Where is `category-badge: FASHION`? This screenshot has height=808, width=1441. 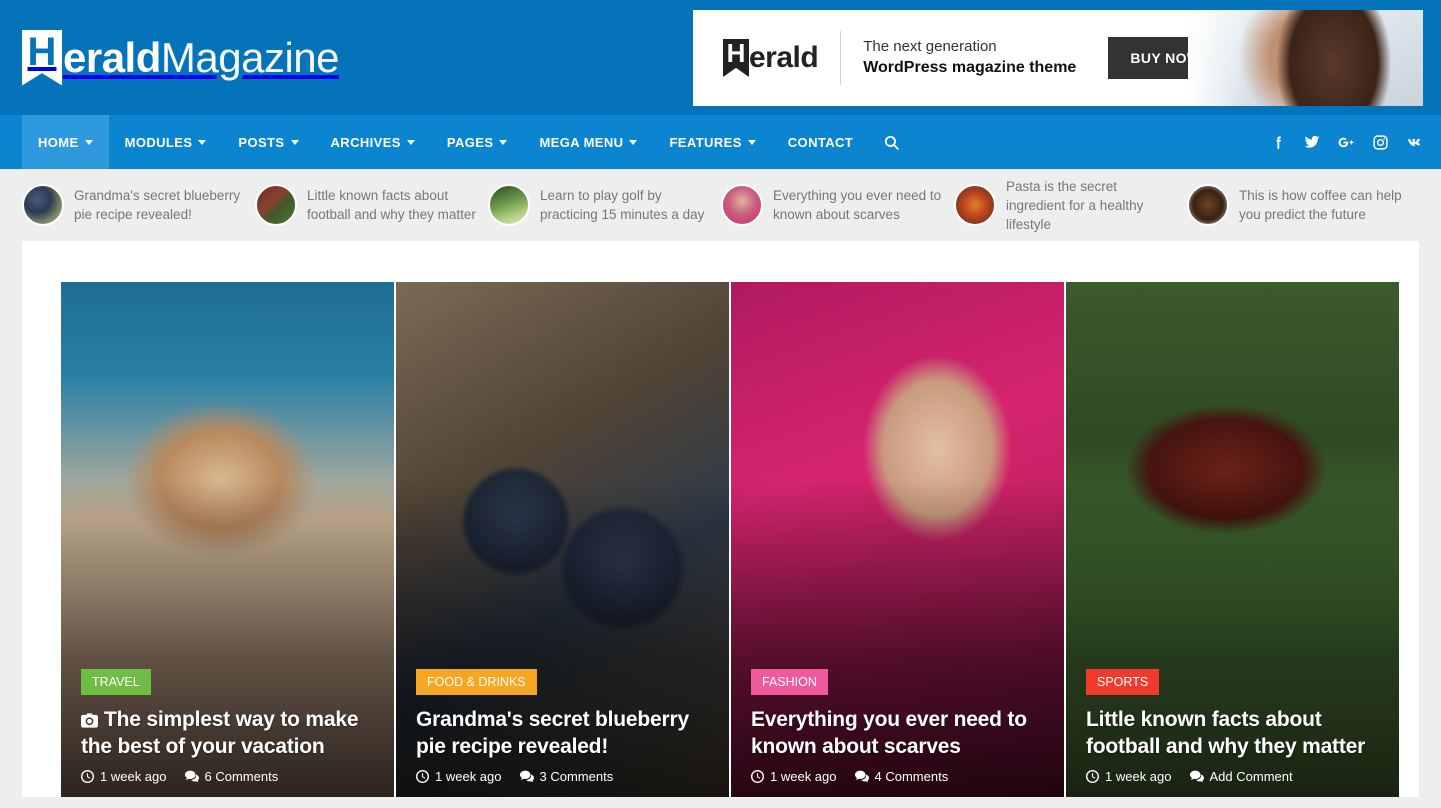
category-badge: FASHION is located at coordinates (789, 682).